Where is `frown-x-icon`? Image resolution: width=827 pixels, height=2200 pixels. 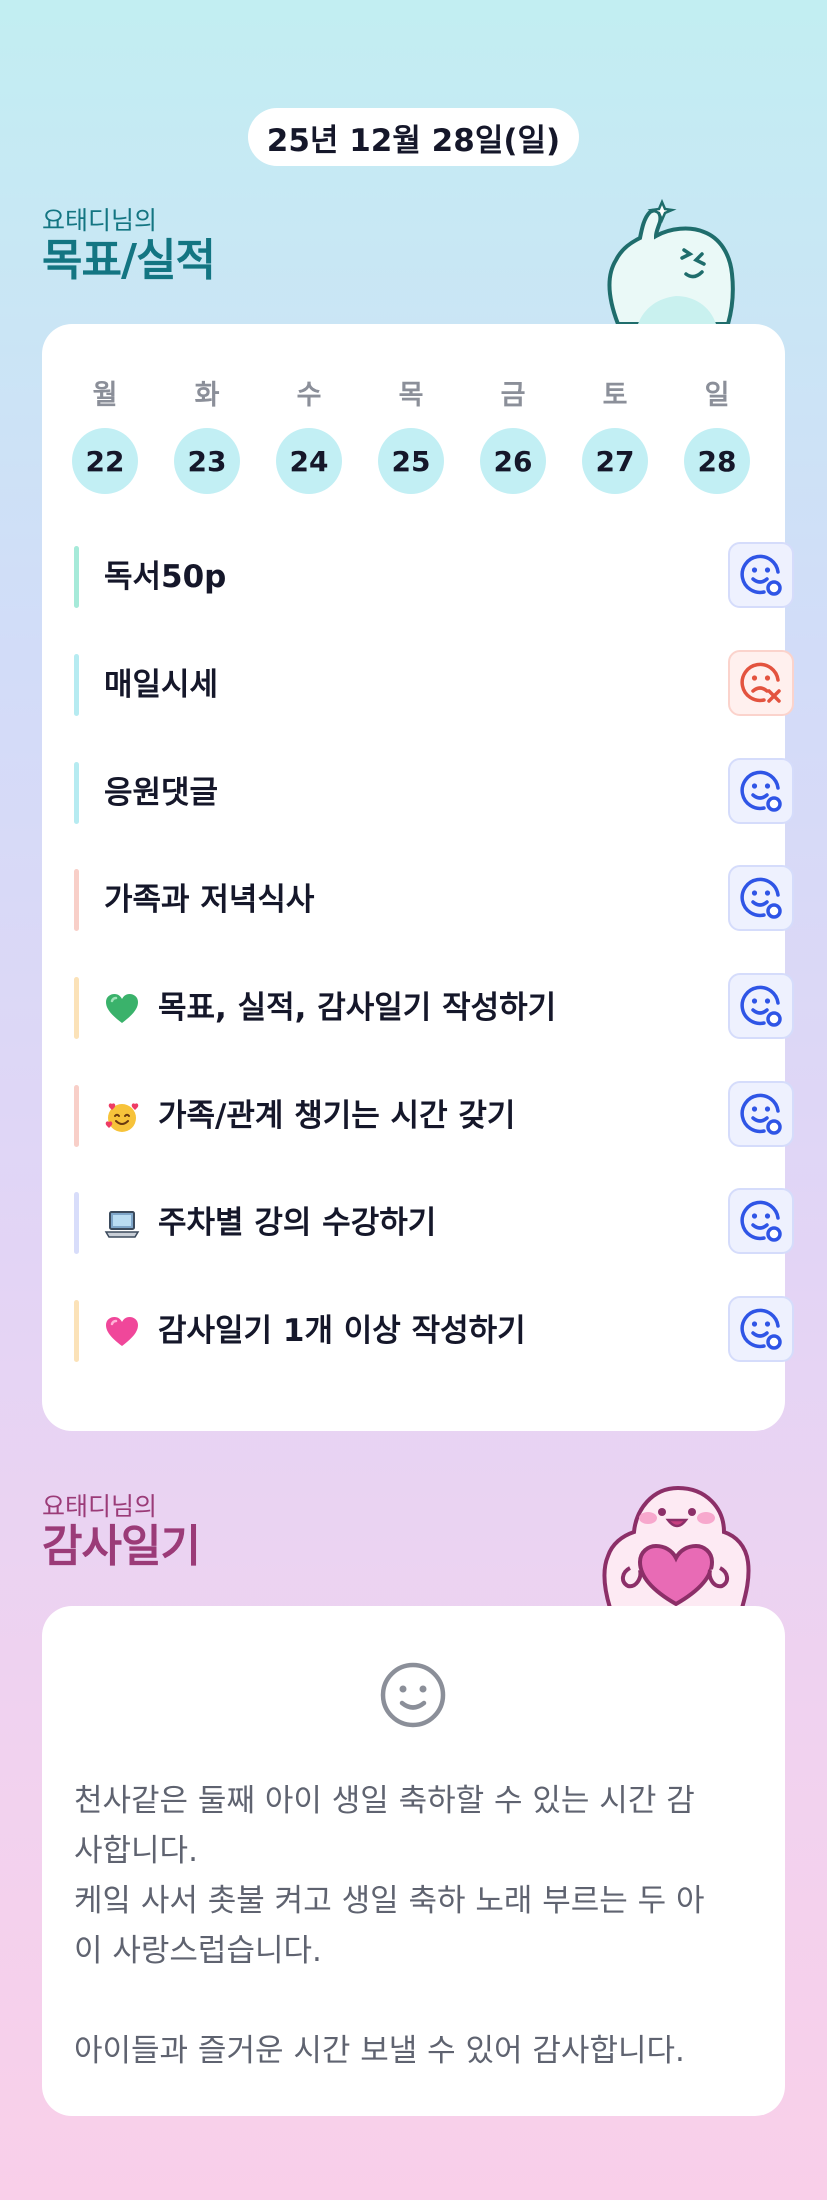
frown-x-icon is located at coordinates (760, 682).